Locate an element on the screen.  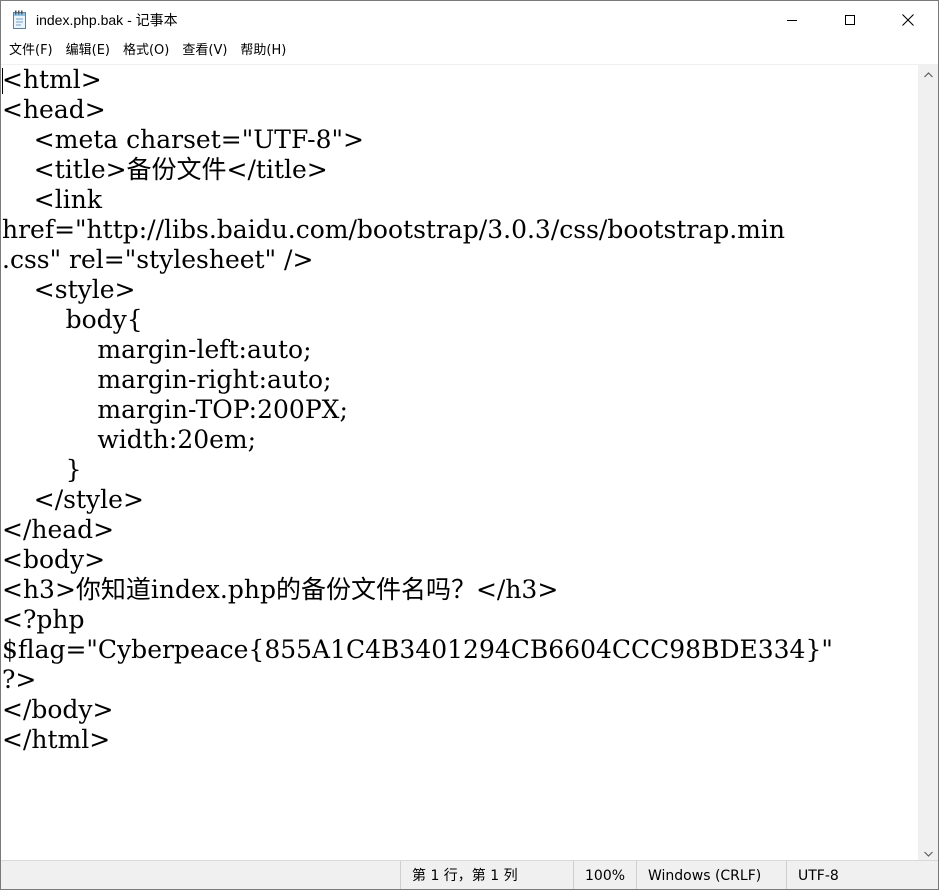
code-line: </head> is located at coordinates (58, 529).